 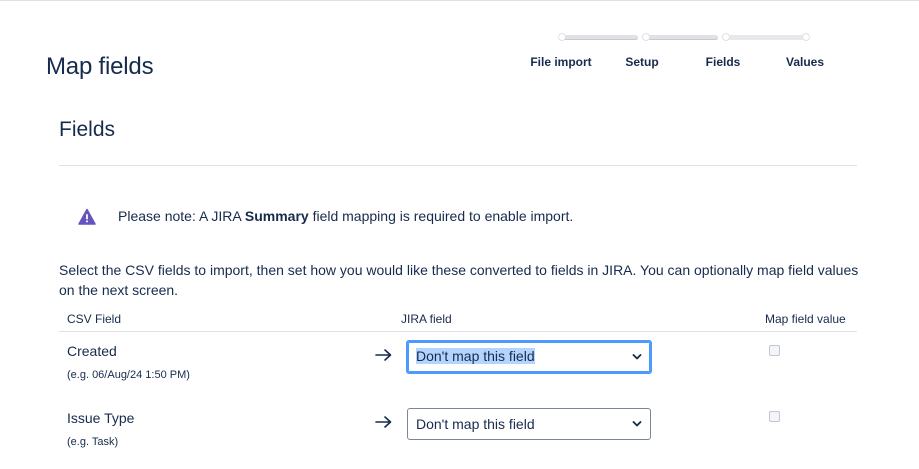 I want to click on step-values: Values, so click(x=805, y=62).